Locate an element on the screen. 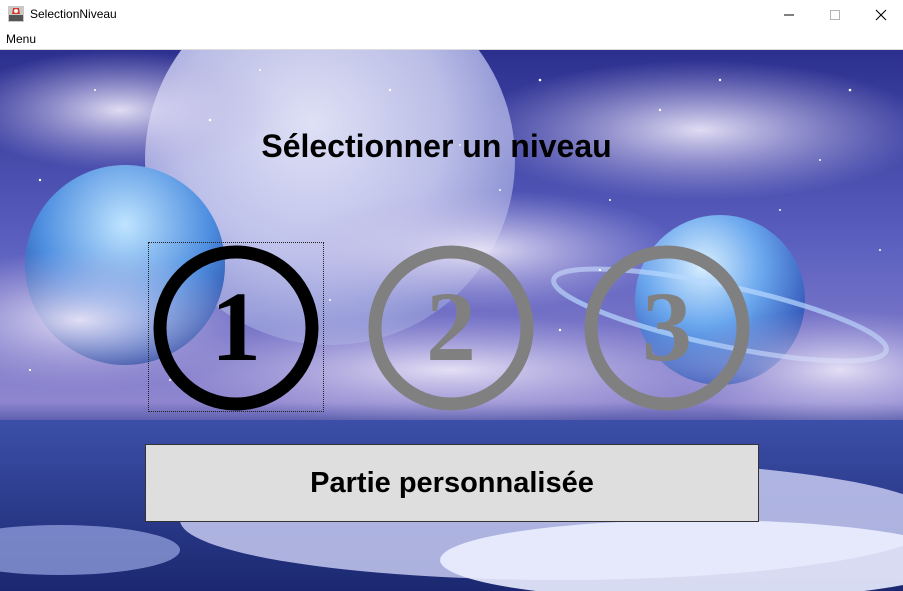 This screenshot has width=903, height=591. level-number: 2 is located at coordinates (451, 326).